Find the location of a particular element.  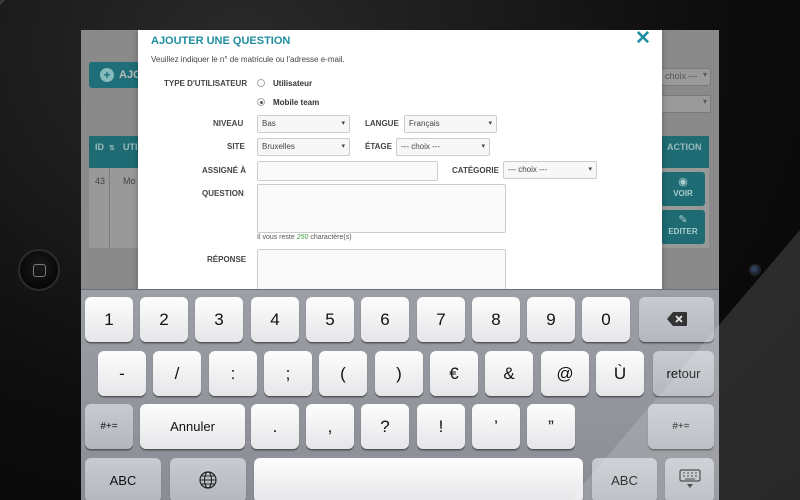

edit-button-label: EDITER is located at coordinates (683, 231).